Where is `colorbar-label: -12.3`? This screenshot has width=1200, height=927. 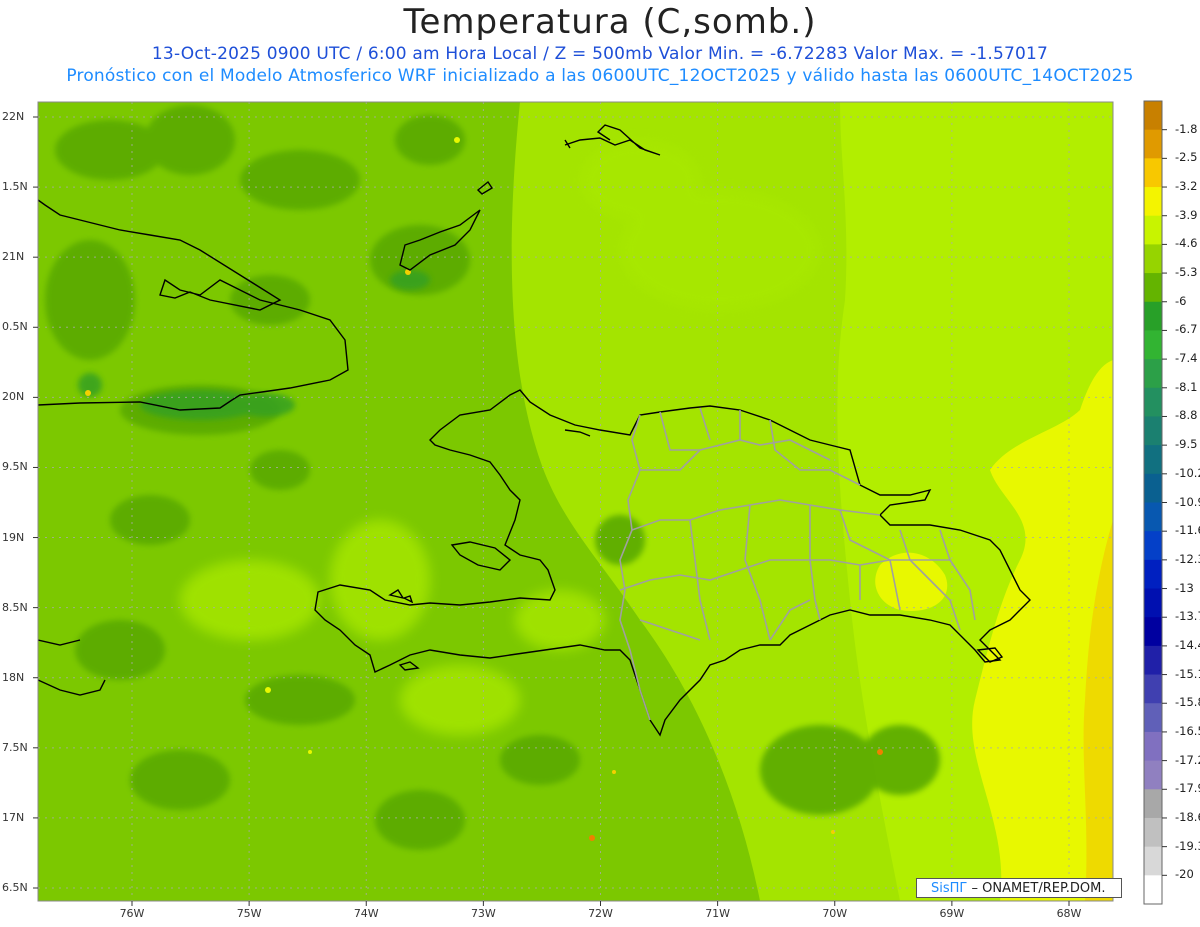
colorbar-label: -12.3 is located at coordinates (1187, 558).